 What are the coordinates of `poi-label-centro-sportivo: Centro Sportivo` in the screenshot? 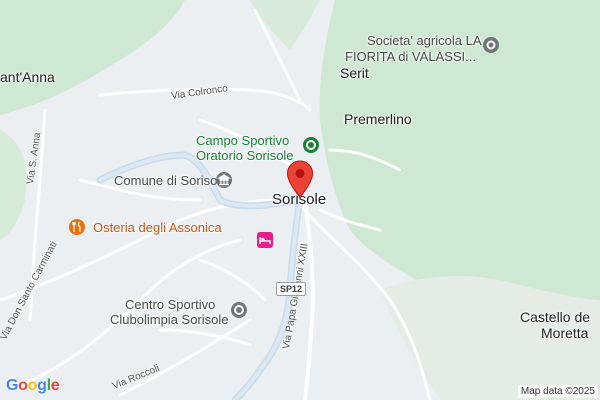 It's located at (170, 304).